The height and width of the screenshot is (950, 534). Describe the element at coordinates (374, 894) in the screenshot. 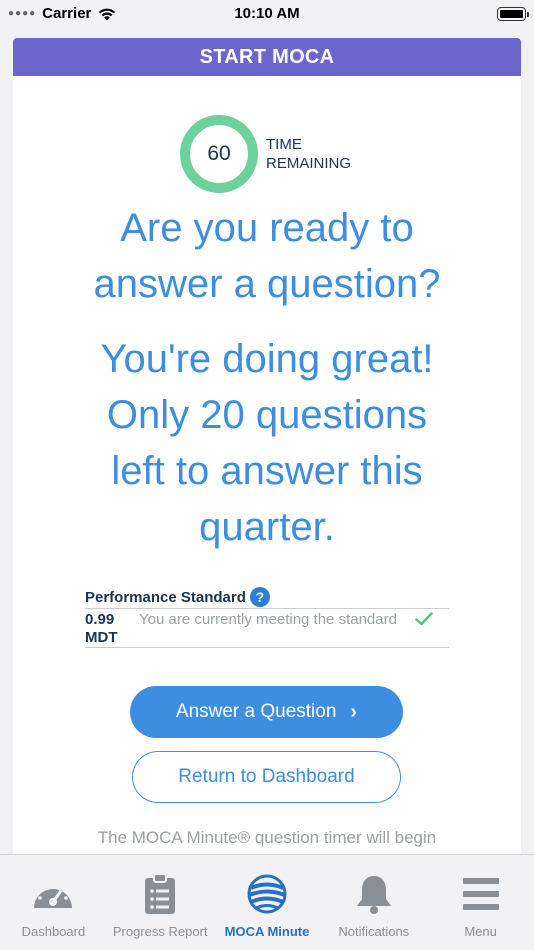

I see `bell-icon` at that location.